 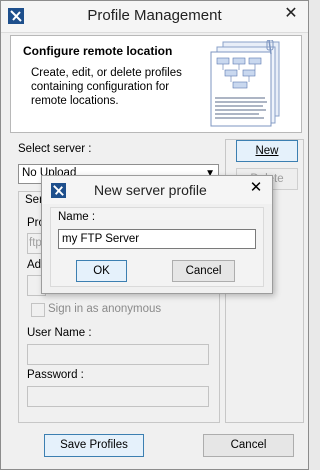 I want to click on dialog-title: New server profile, so click(x=150, y=190).